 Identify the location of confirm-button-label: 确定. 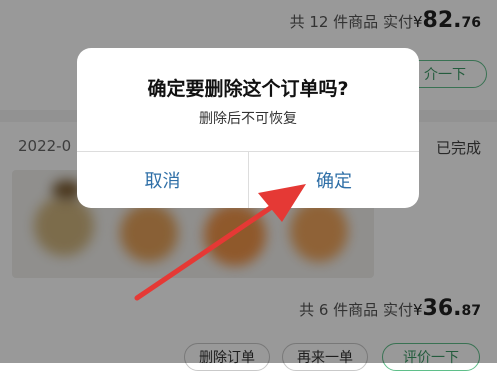
(334, 181).